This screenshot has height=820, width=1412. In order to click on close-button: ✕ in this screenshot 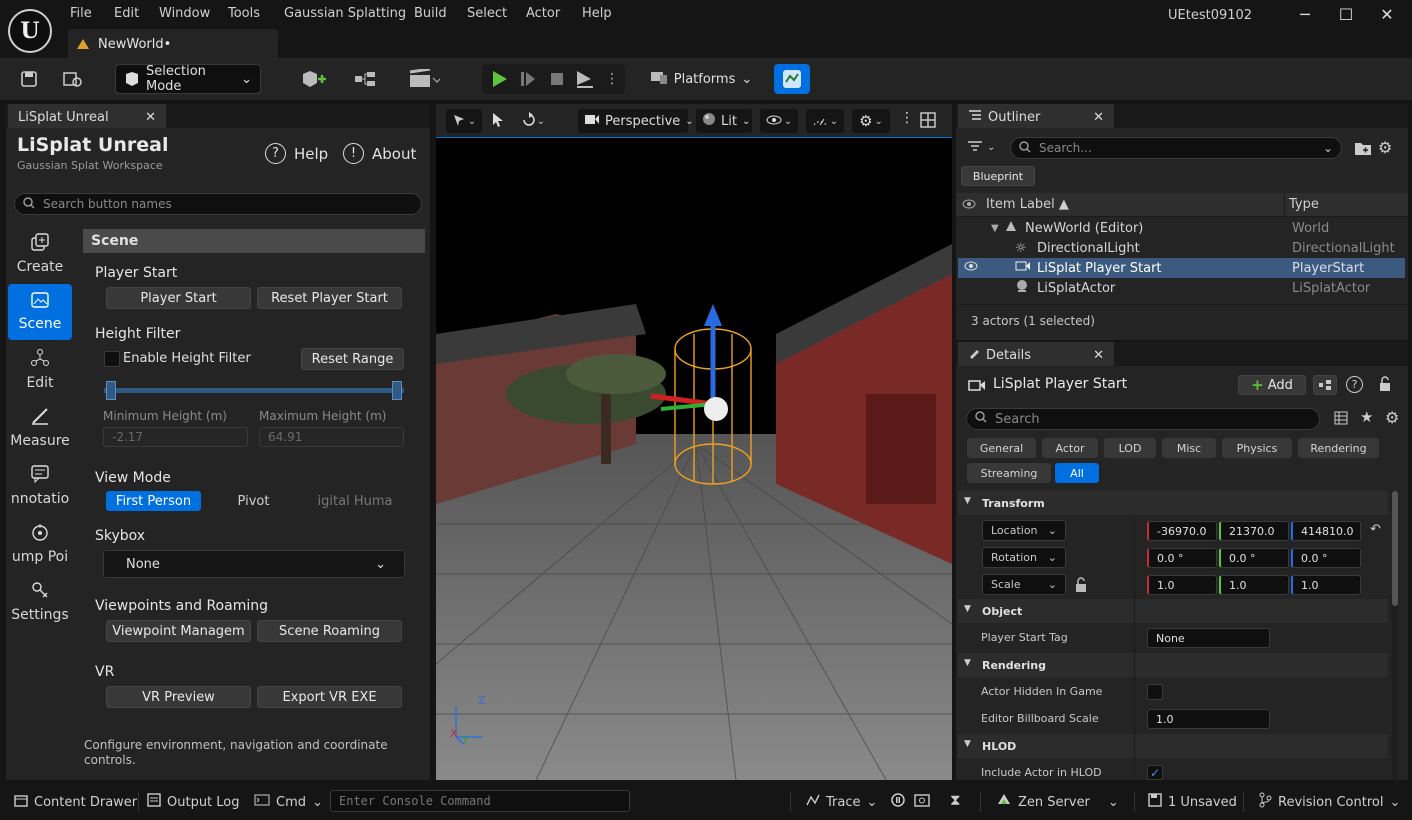, I will do `click(1387, 15)`.